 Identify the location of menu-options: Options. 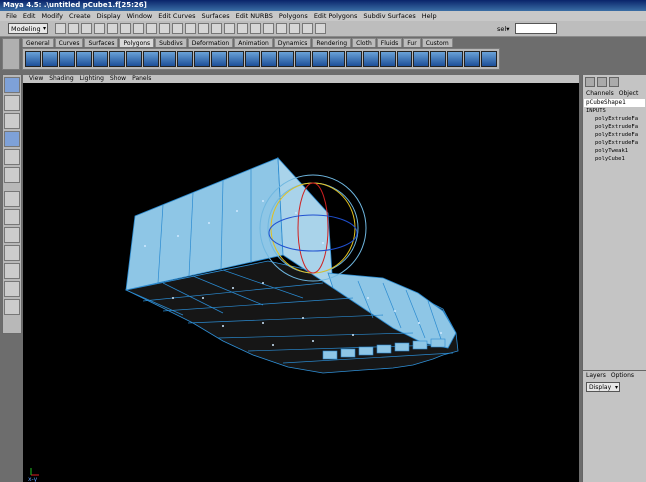
(622, 375).